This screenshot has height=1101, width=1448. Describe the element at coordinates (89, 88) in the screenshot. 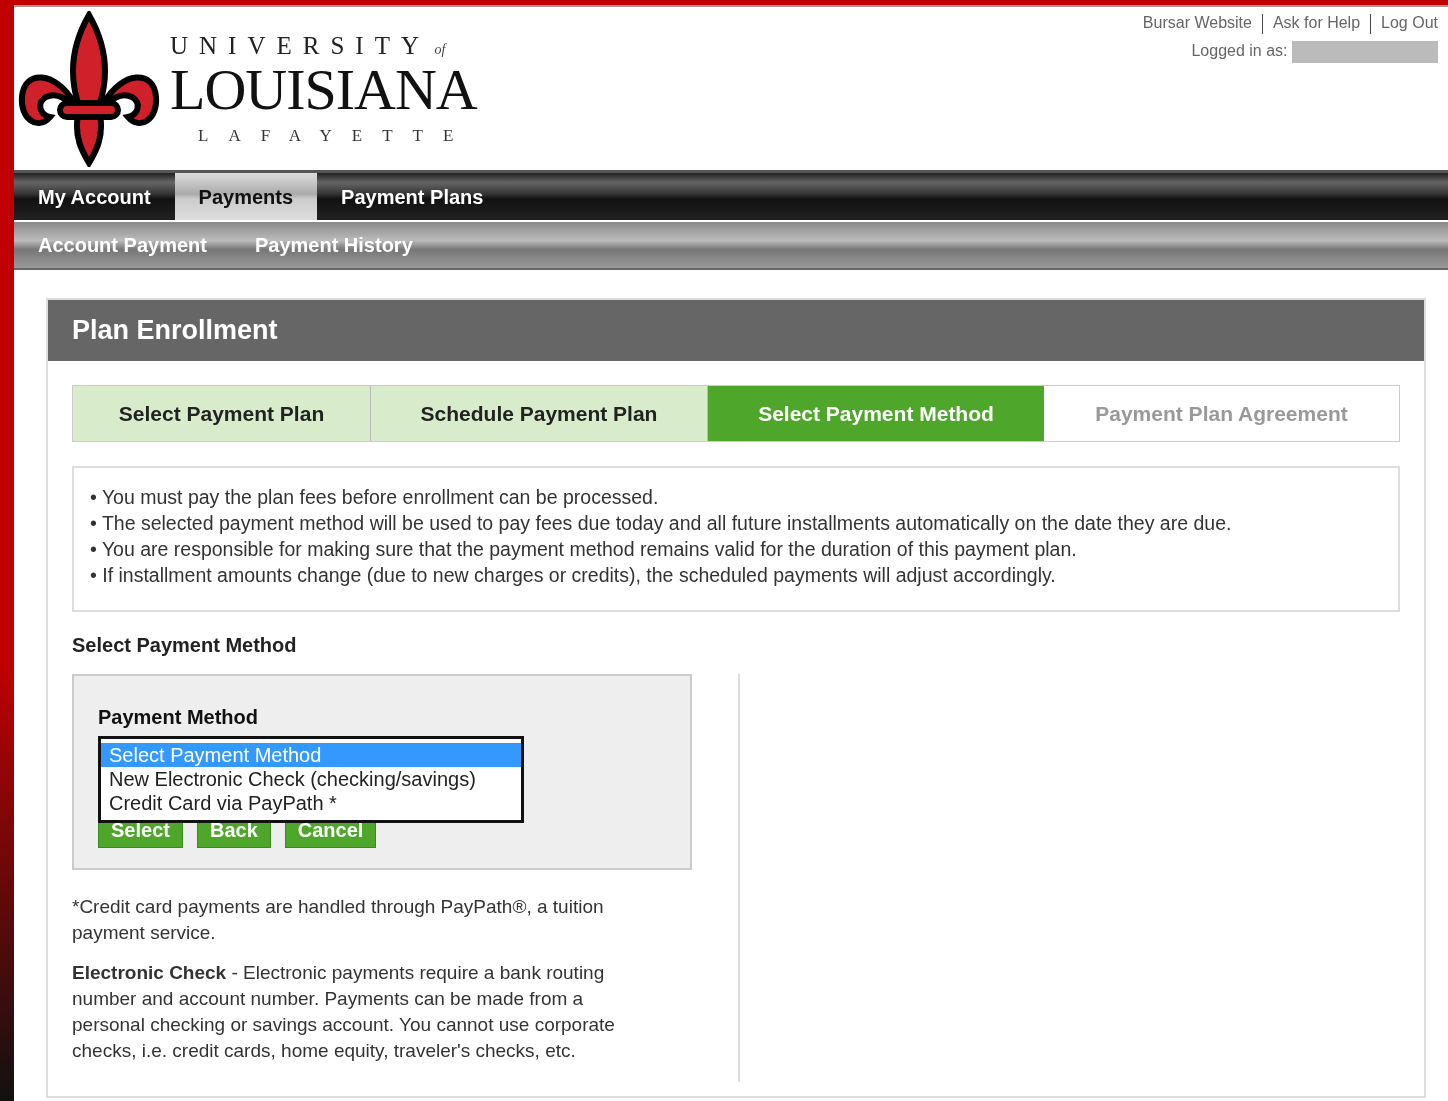

I see `fleur-de-lis-icon` at that location.